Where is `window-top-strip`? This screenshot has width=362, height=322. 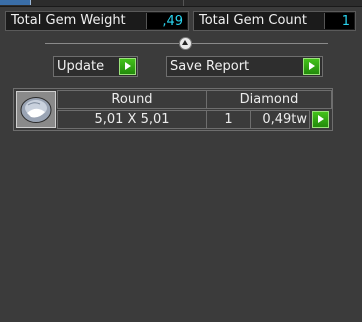 window-top-strip is located at coordinates (181, 3).